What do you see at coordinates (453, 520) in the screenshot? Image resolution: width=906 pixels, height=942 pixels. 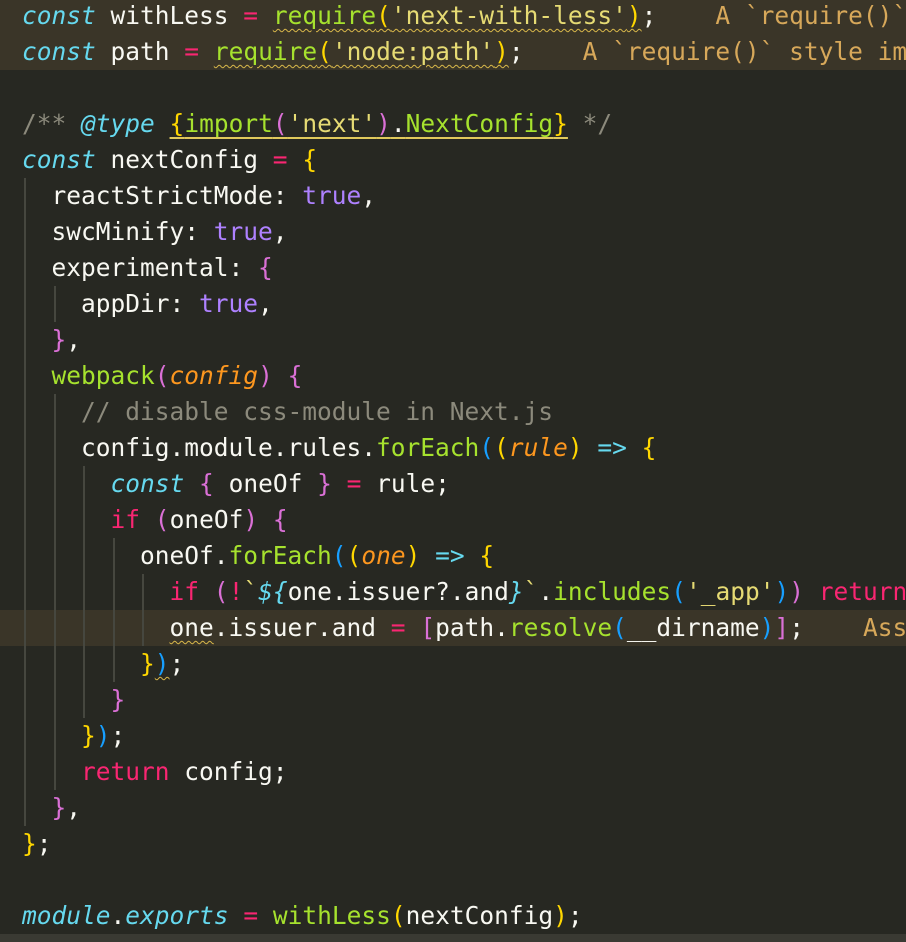 I see `code-line: if (oneOf) {` at bounding box center [453, 520].